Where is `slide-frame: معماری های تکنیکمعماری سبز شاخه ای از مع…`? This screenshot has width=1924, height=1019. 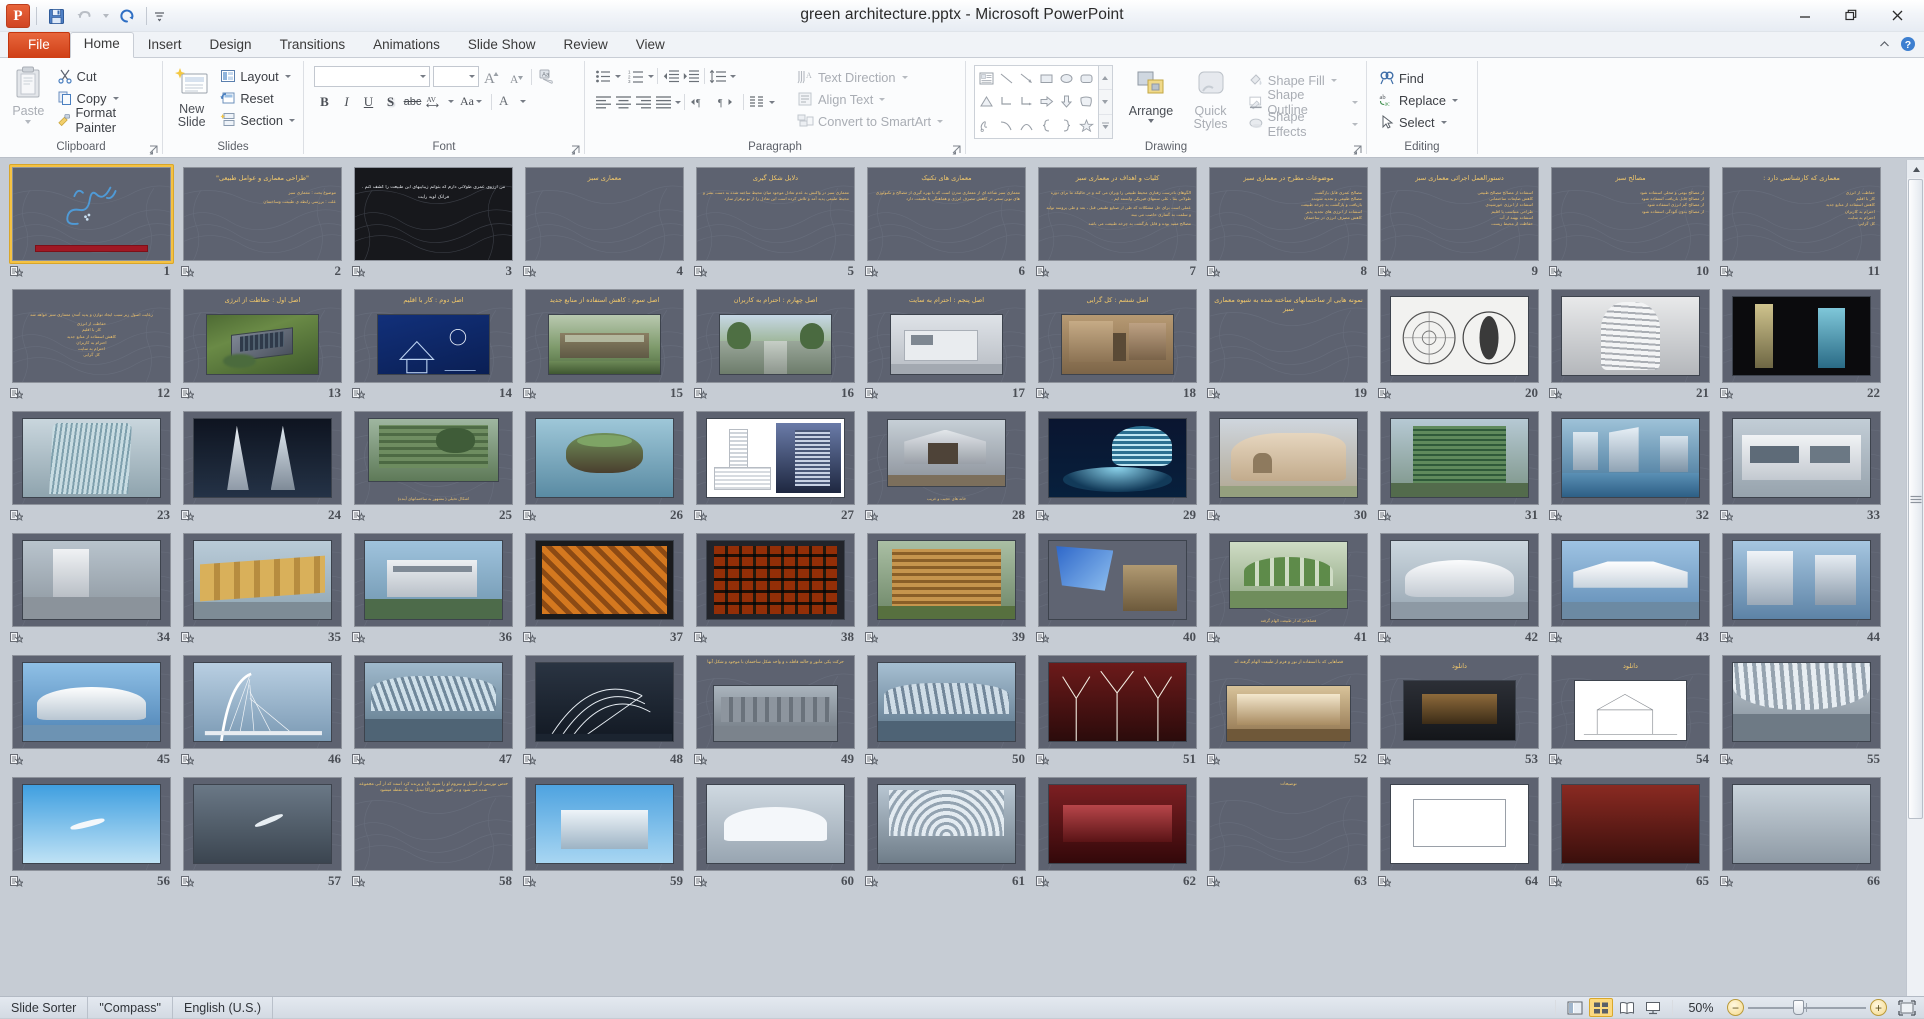
slide-frame: معماری های تکنیکمعماری سبز شاخه ای از مع… is located at coordinates (946, 214).